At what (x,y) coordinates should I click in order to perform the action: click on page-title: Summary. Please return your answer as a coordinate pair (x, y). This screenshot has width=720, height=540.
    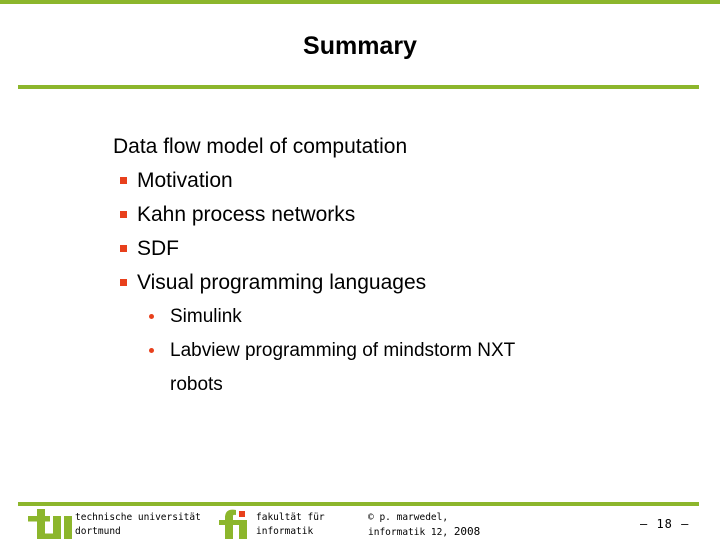
    Looking at the image, I should click on (360, 46).